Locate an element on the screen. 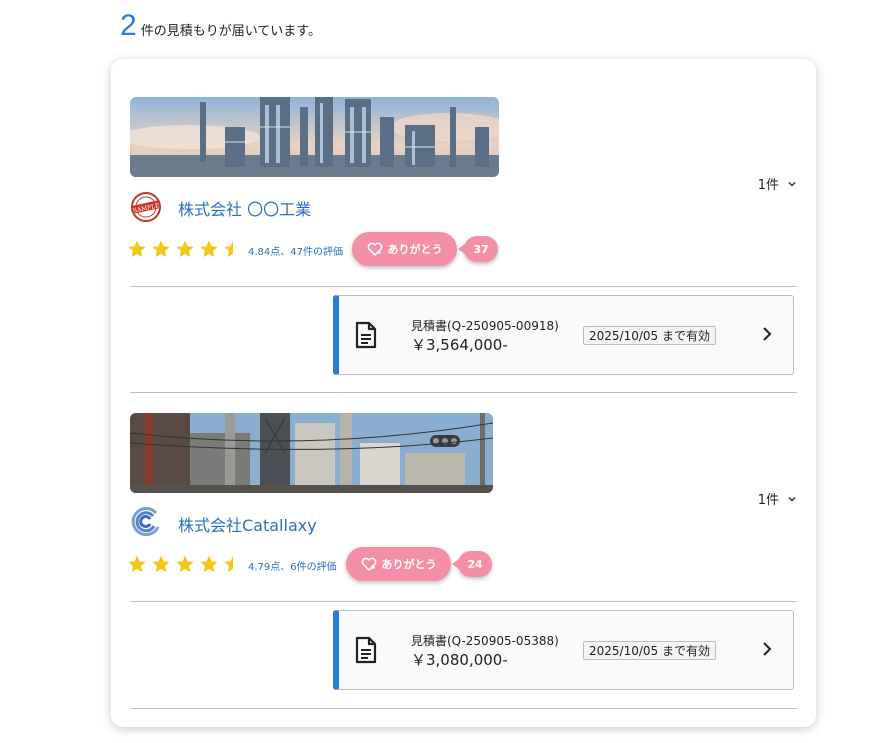 The width and height of the screenshot is (893, 743). quote-title: 見積書(Q-250905-05388) is located at coordinates (485, 641).